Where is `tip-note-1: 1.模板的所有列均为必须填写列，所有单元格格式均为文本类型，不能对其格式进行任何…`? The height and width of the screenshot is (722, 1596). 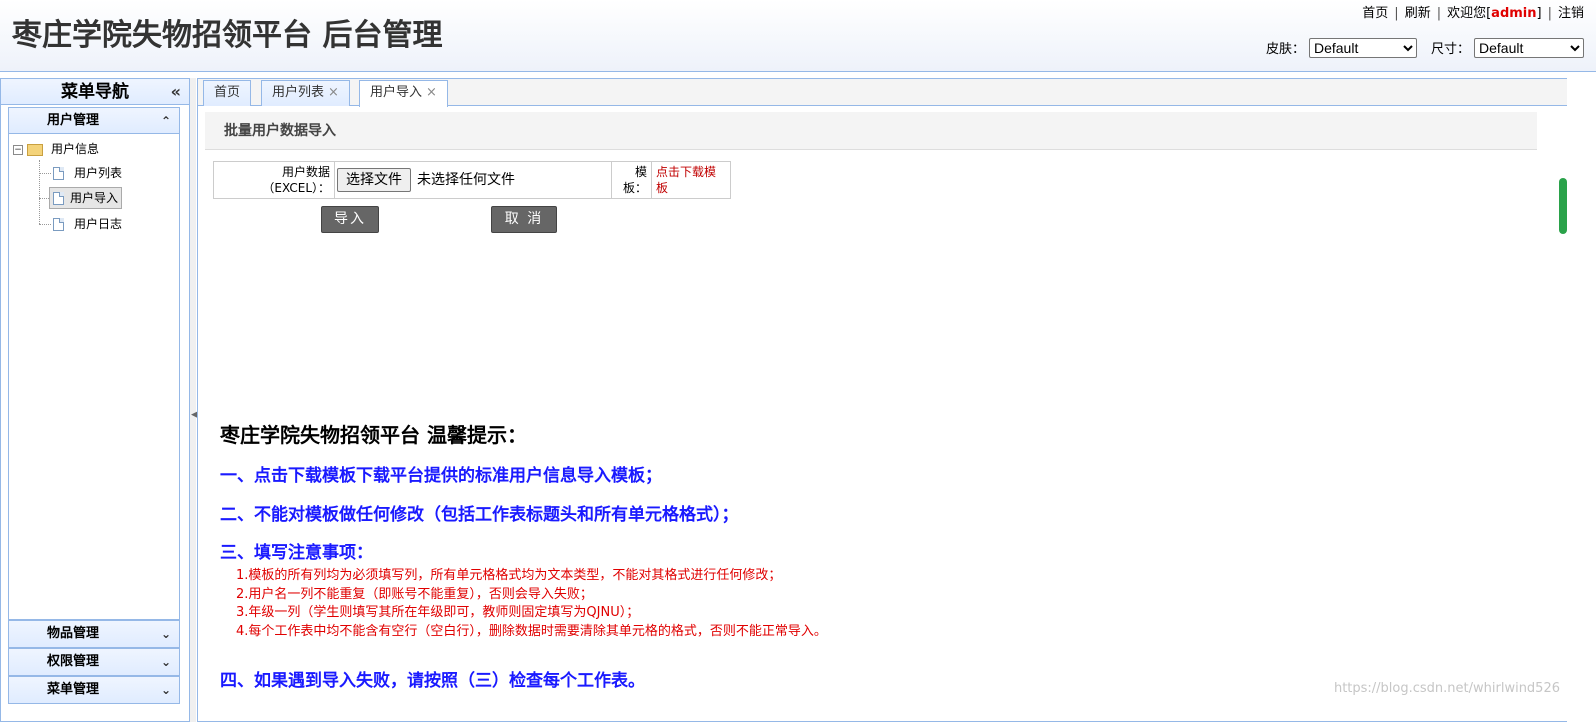
tip-note-1: 1.模板的所有列均为必须填写列，所有单元格格式均为文本类型，不能对其格式进行任何… is located at coordinates (509, 575).